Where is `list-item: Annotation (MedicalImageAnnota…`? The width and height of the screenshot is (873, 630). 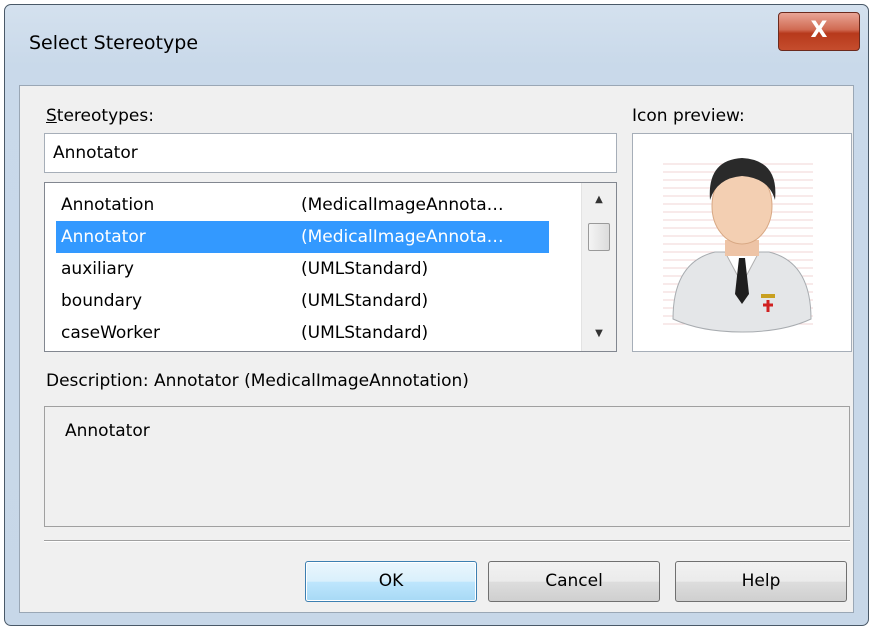 list-item: Annotation (MedicalImageAnnota… is located at coordinates (302, 205).